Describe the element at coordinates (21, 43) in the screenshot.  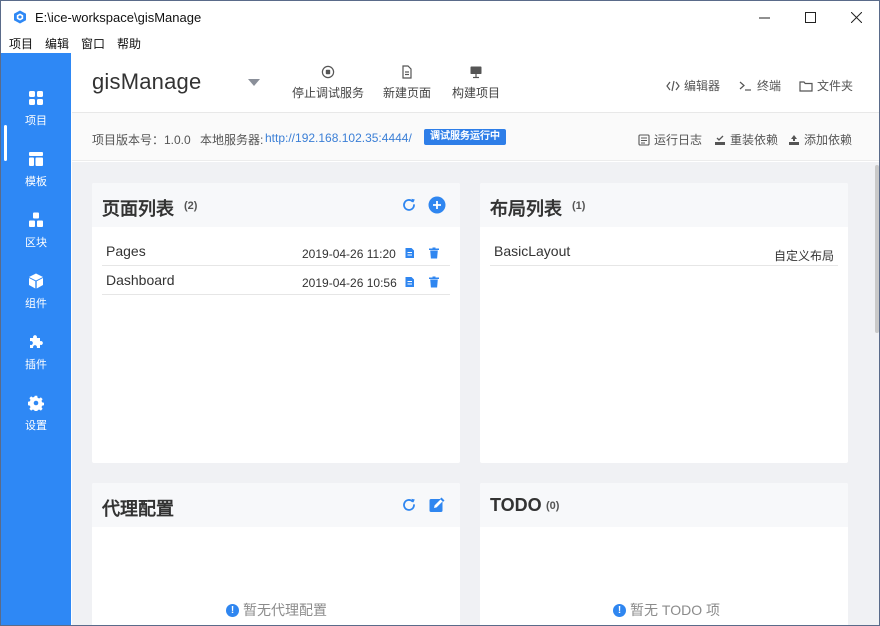
I see `menu-project: 项目` at that location.